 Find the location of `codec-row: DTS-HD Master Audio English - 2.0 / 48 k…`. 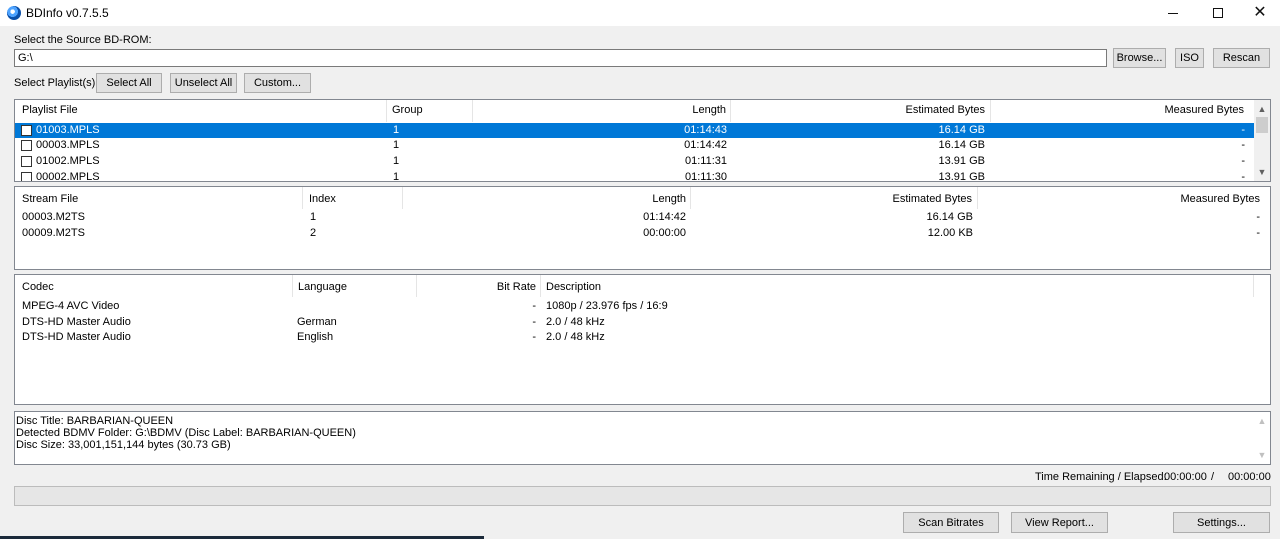

codec-row: DTS-HD Master Audio English - 2.0 / 48 k… is located at coordinates (630, 337).